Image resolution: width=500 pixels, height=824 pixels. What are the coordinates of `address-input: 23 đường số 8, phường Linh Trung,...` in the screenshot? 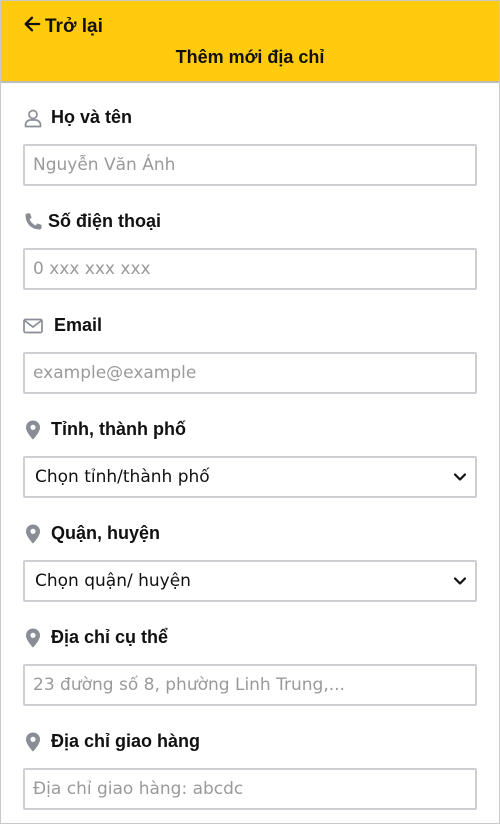 It's located at (250, 685).